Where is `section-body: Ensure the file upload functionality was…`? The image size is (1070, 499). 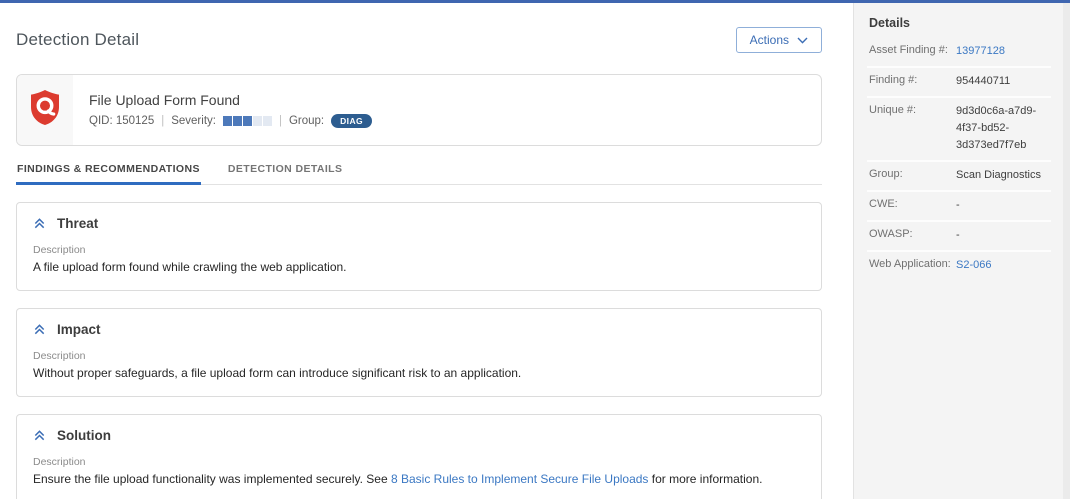 section-body: Ensure the file upload functionality was… is located at coordinates (398, 479).